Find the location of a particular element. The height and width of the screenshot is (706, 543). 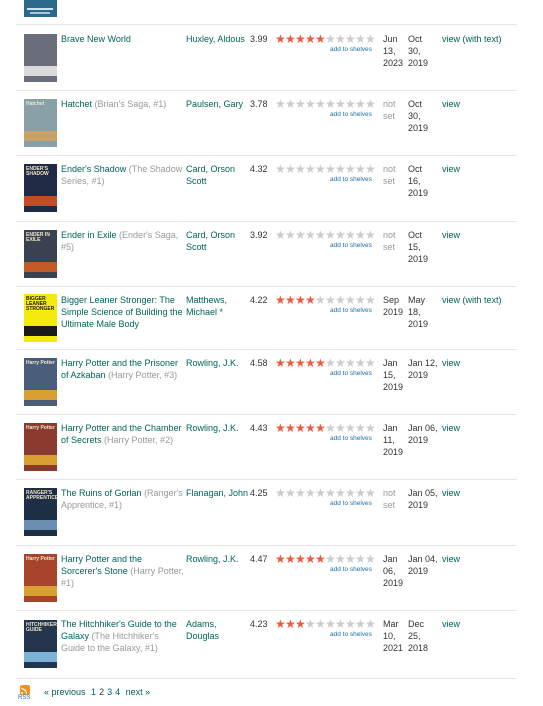

book-cover: Hatchet is located at coordinates (40, 122).